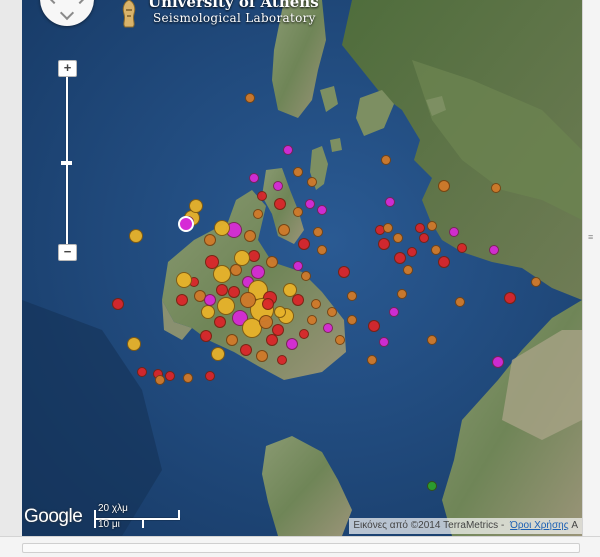 The width and height of the screenshot is (600, 557). What do you see at coordinates (67, 252) in the screenshot?
I see `zoom-out-button: −` at bounding box center [67, 252].